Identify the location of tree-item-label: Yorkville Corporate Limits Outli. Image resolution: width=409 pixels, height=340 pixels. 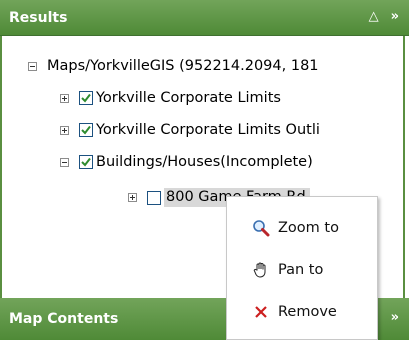
(208, 130).